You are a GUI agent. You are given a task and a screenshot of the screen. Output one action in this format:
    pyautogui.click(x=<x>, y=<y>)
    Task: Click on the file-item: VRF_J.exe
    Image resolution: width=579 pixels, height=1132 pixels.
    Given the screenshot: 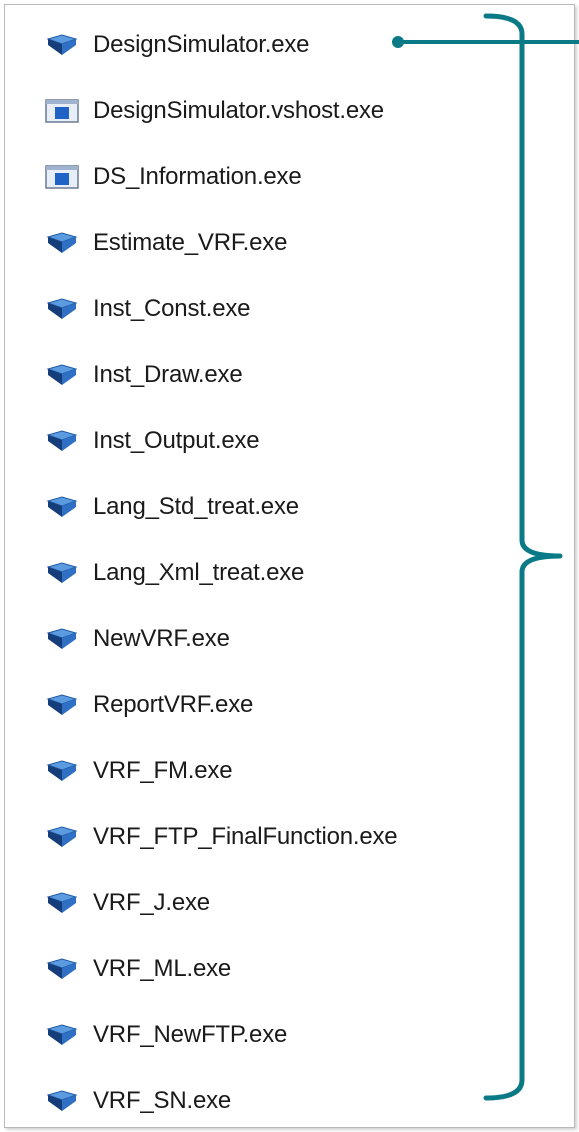 What is the action you would take?
    pyautogui.click(x=127, y=903)
    